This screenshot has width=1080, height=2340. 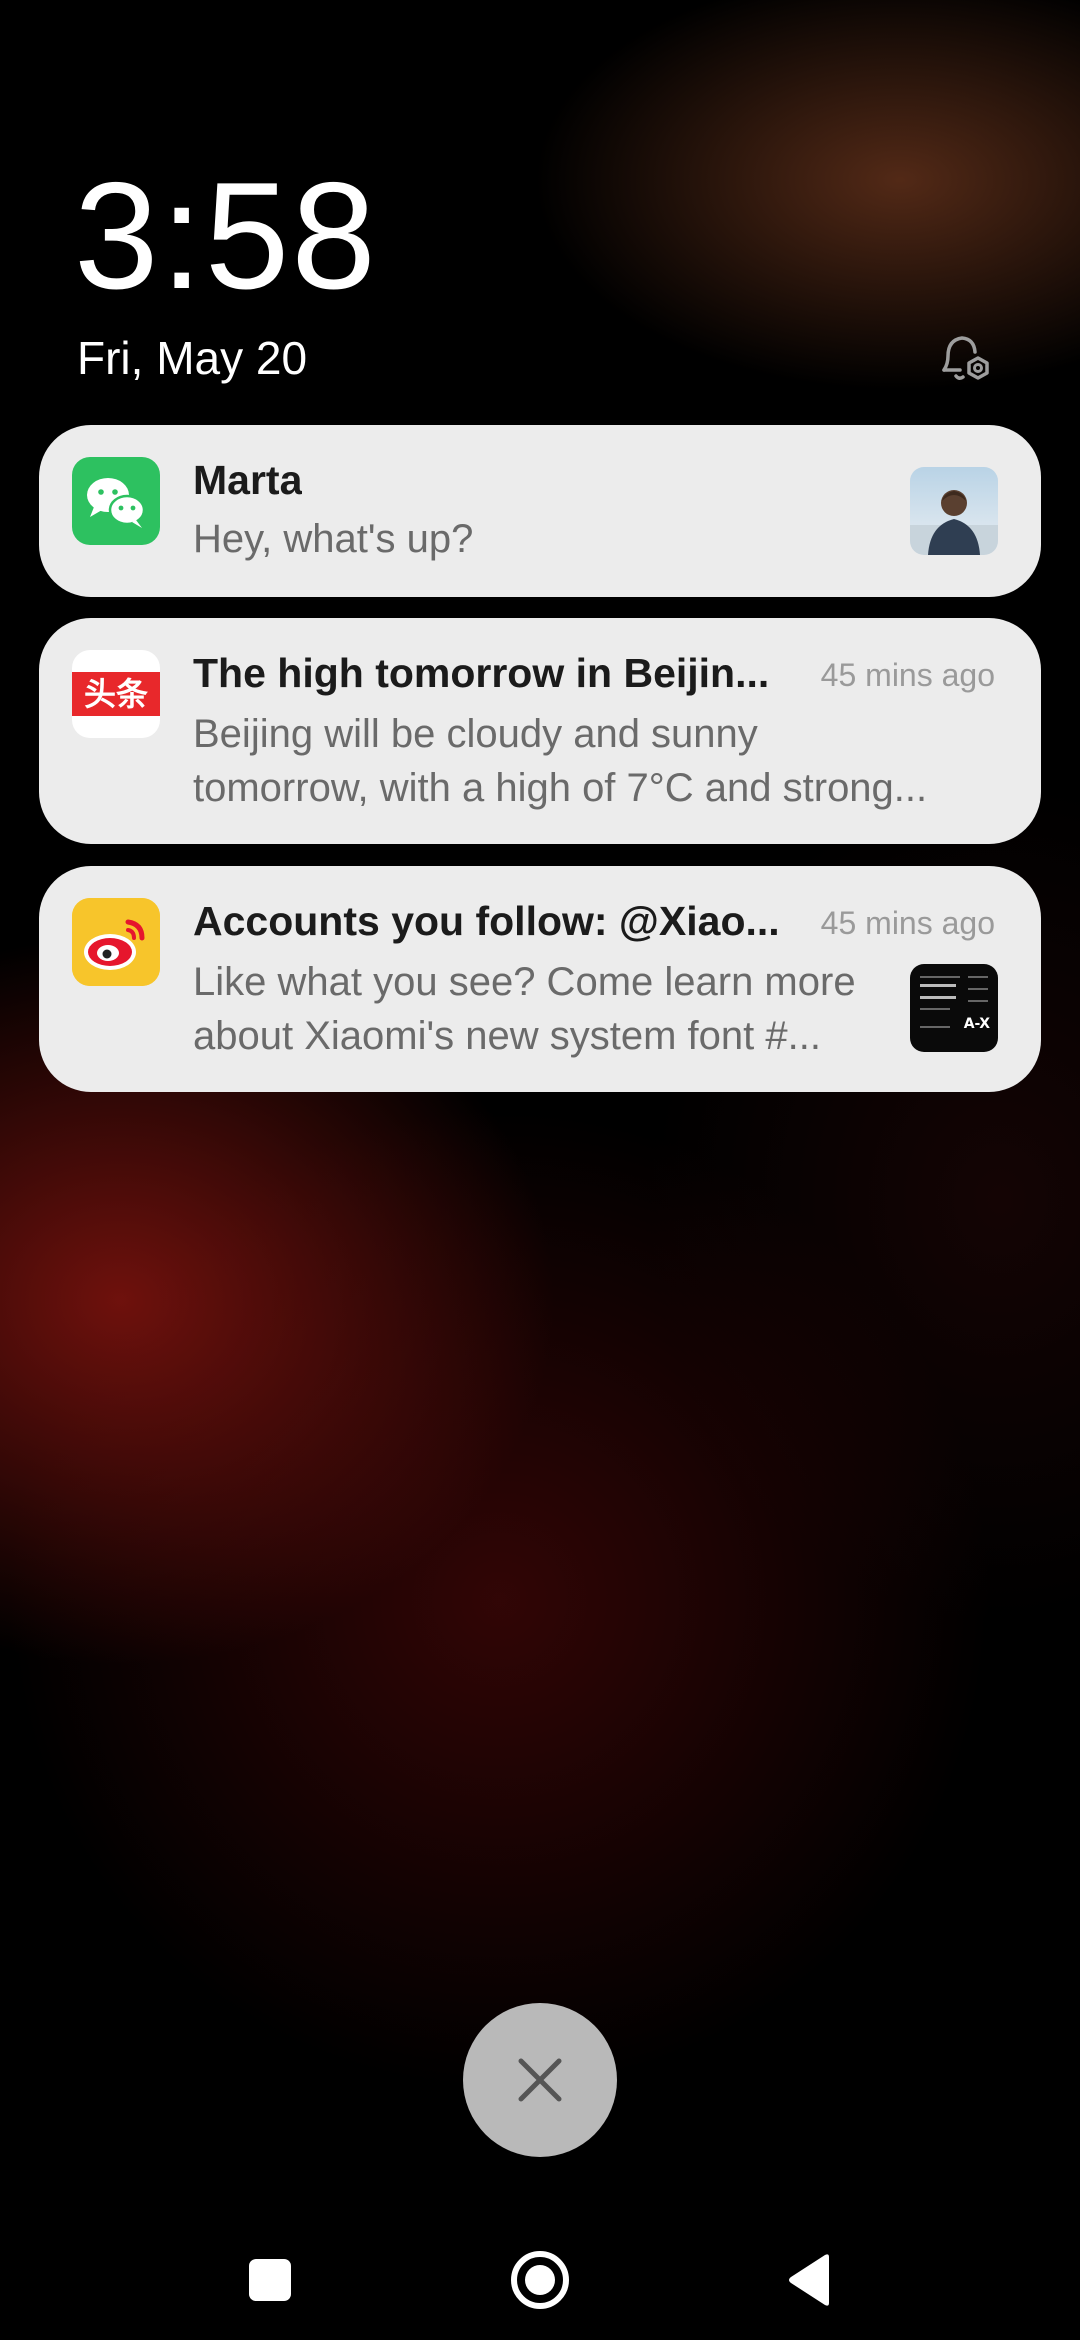 I want to click on back-triangle-icon, so click(x=809, y=2280).